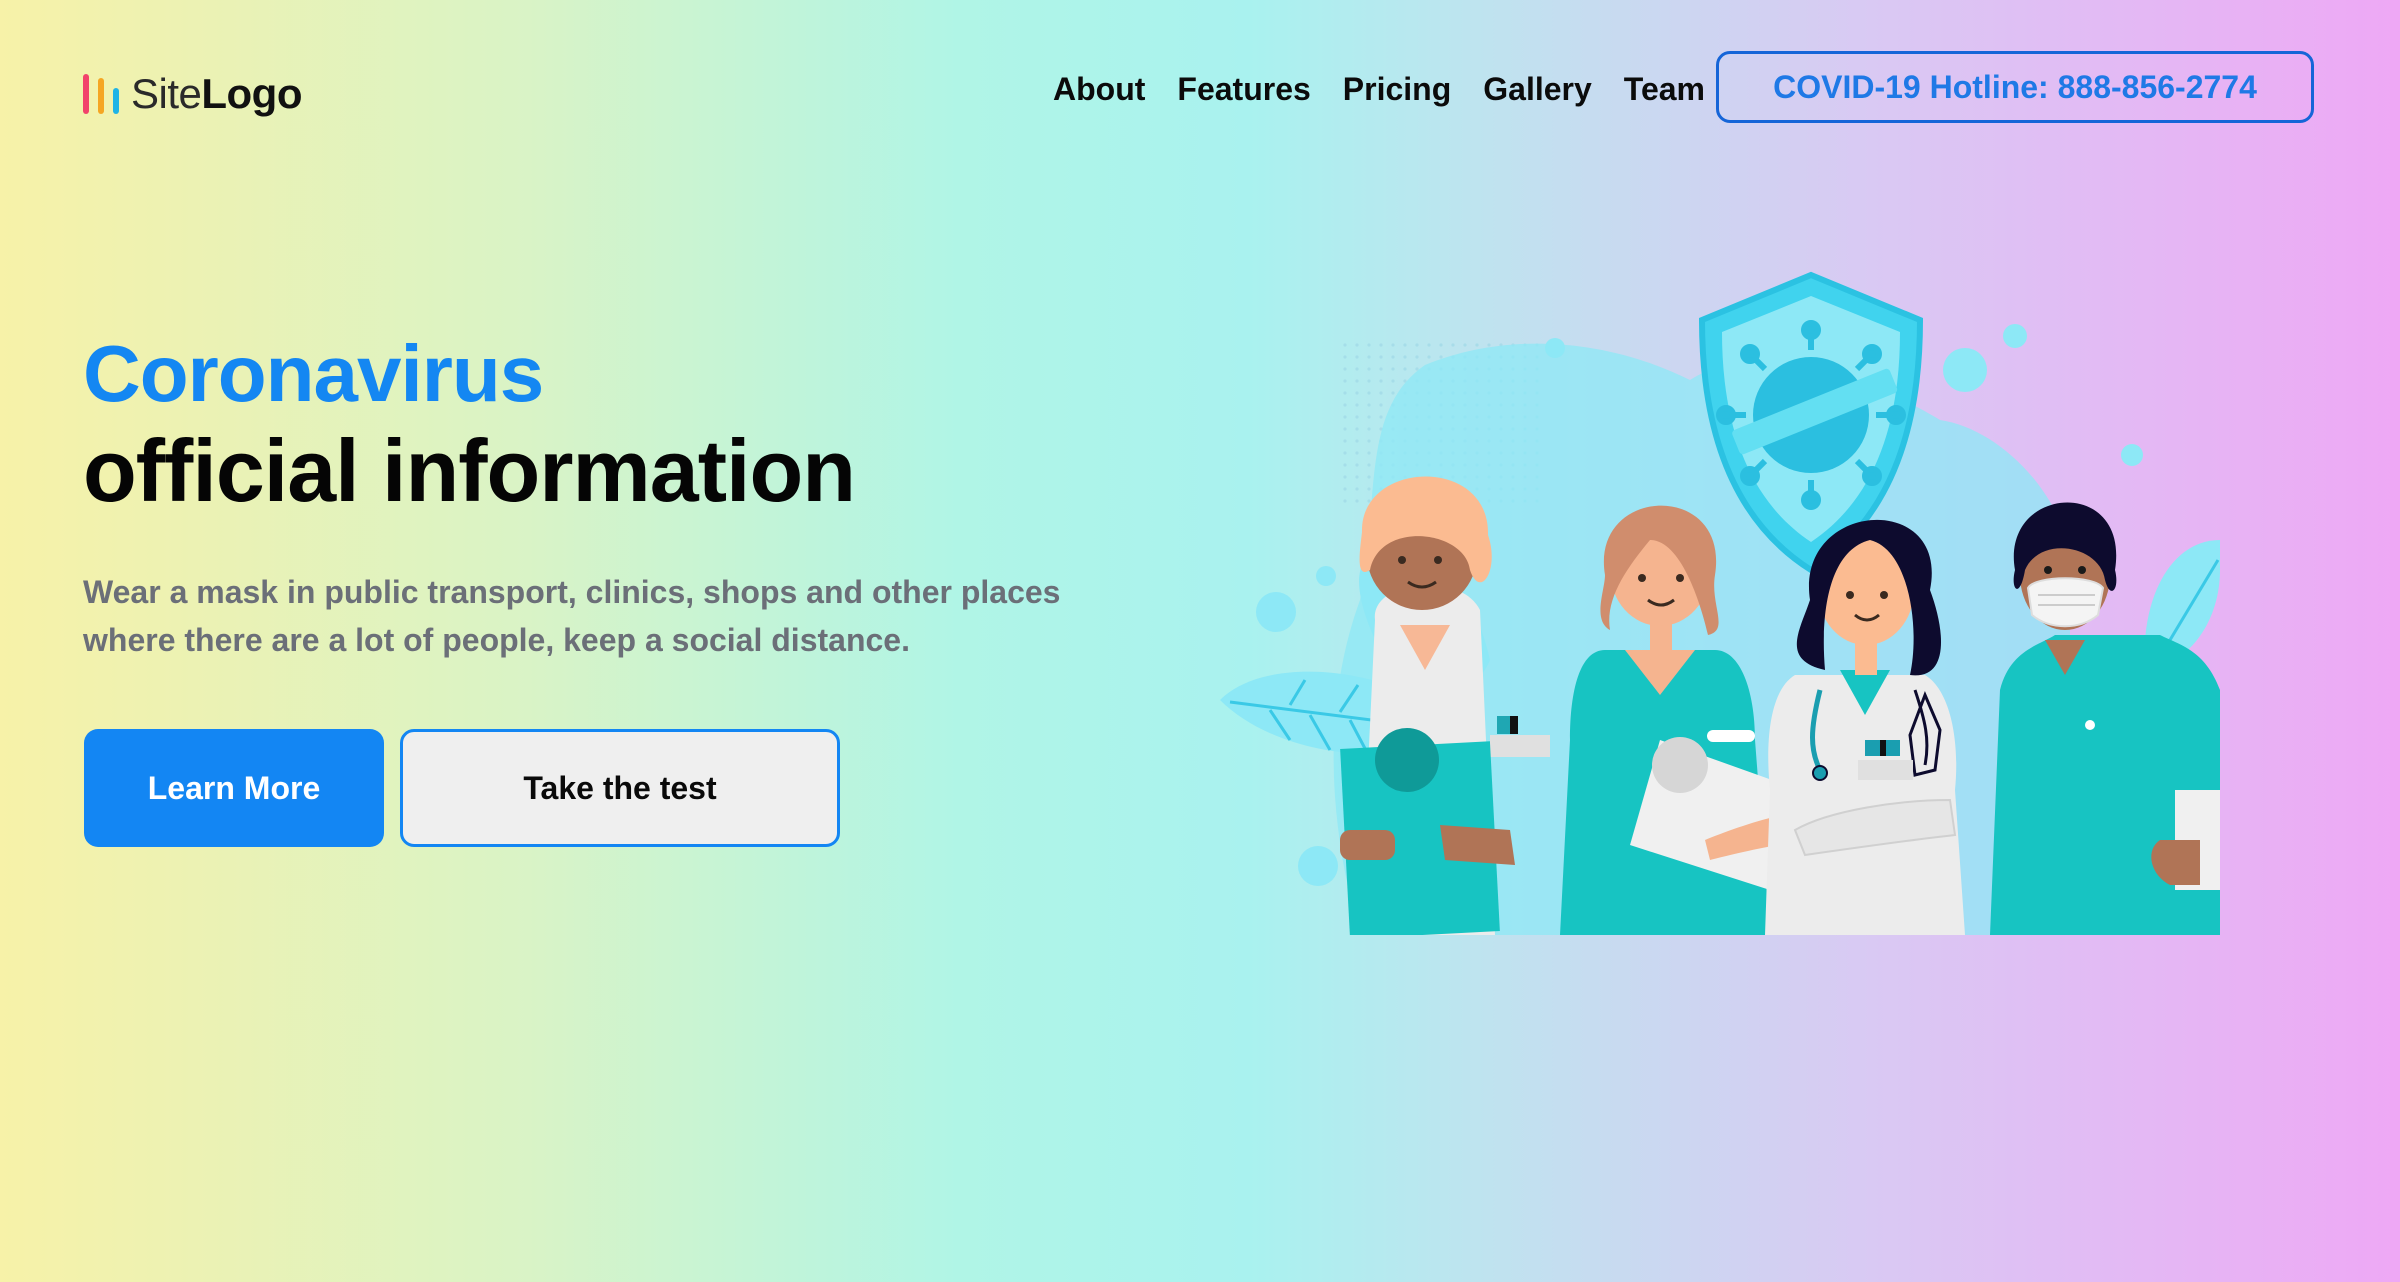 The width and height of the screenshot is (2400, 1282). Describe the element at coordinates (1243, 89) in the screenshot. I see `nav-features: Features` at that location.